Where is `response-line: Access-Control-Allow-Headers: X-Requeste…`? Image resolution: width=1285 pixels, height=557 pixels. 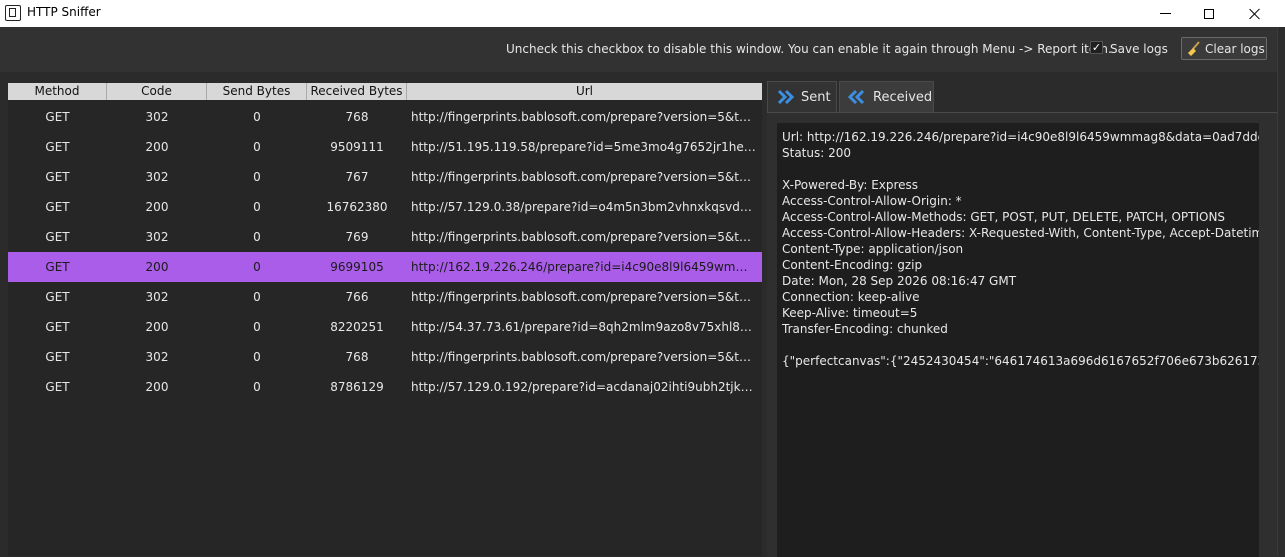
response-line: Access-Control-Allow-Headers: X-Requeste… is located at coordinates (1020, 233).